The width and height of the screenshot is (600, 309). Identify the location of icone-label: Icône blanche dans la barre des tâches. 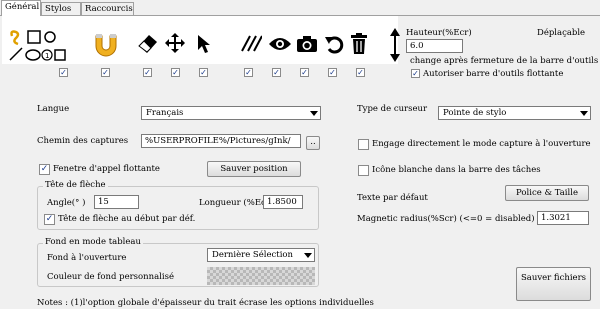
(456, 170).